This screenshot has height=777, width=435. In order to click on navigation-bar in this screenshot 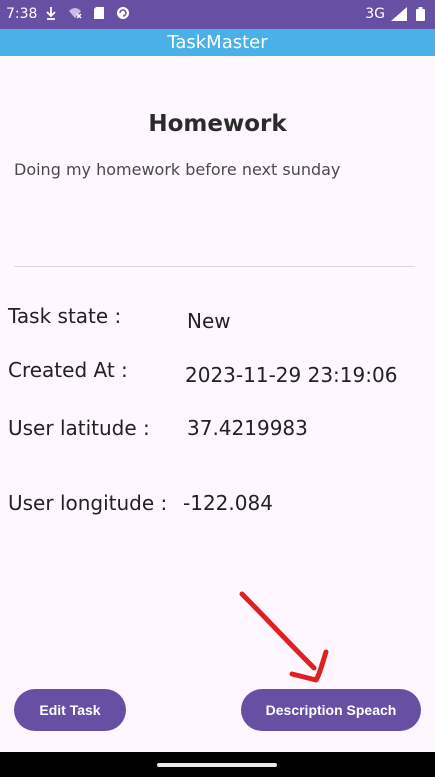, I will do `click(217, 764)`.